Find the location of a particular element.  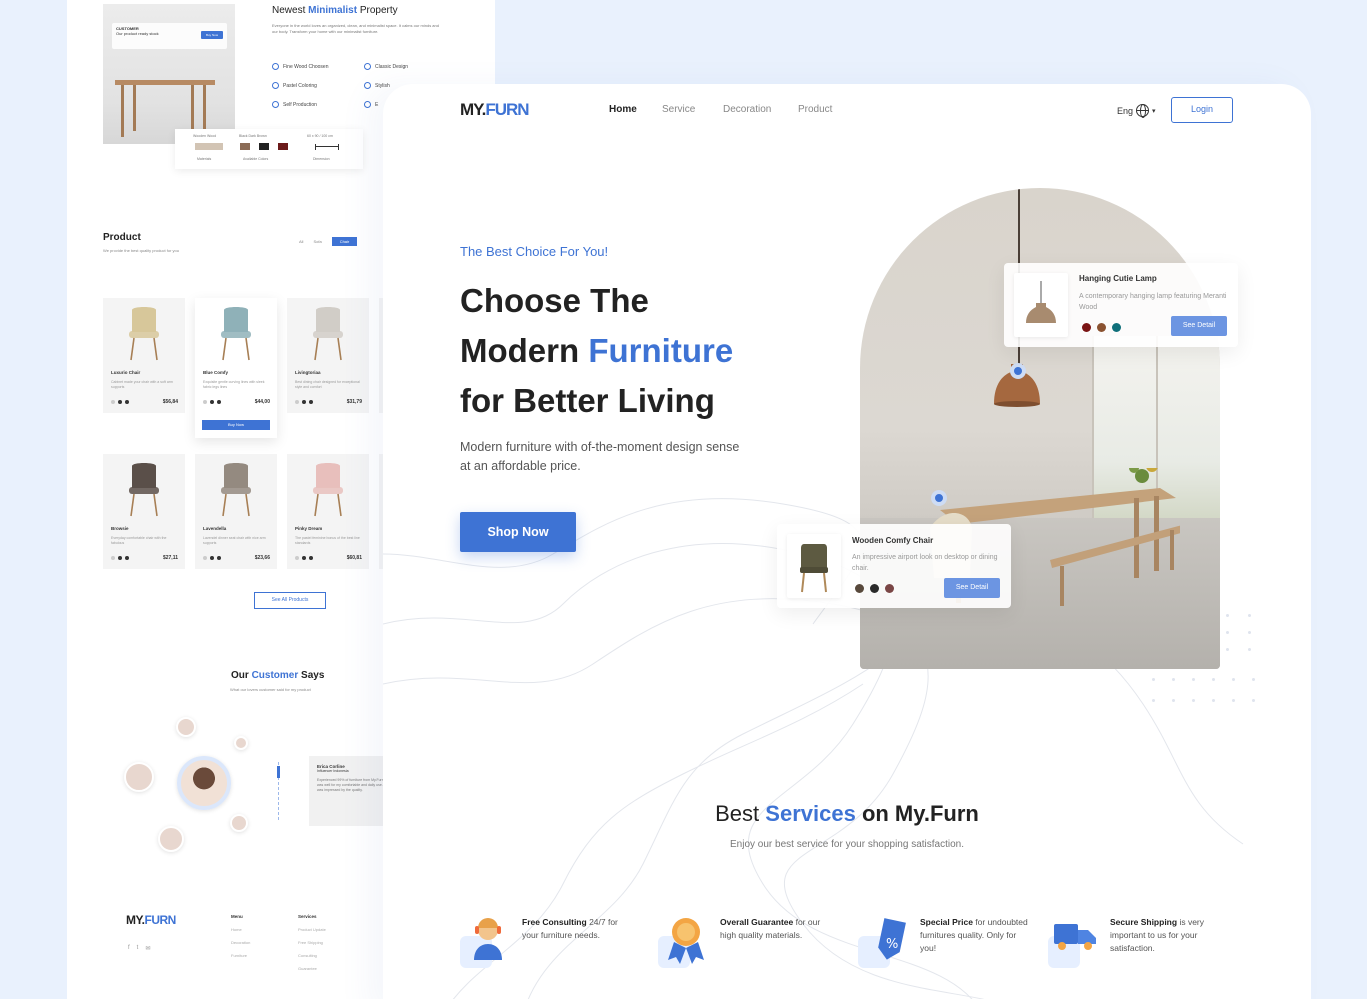

chair-color-options is located at coordinates (874, 588).